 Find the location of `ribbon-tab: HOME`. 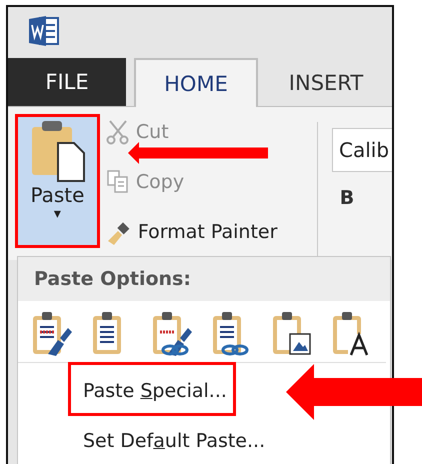

ribbon-tab: HOME is located at coordinates (196, 82).